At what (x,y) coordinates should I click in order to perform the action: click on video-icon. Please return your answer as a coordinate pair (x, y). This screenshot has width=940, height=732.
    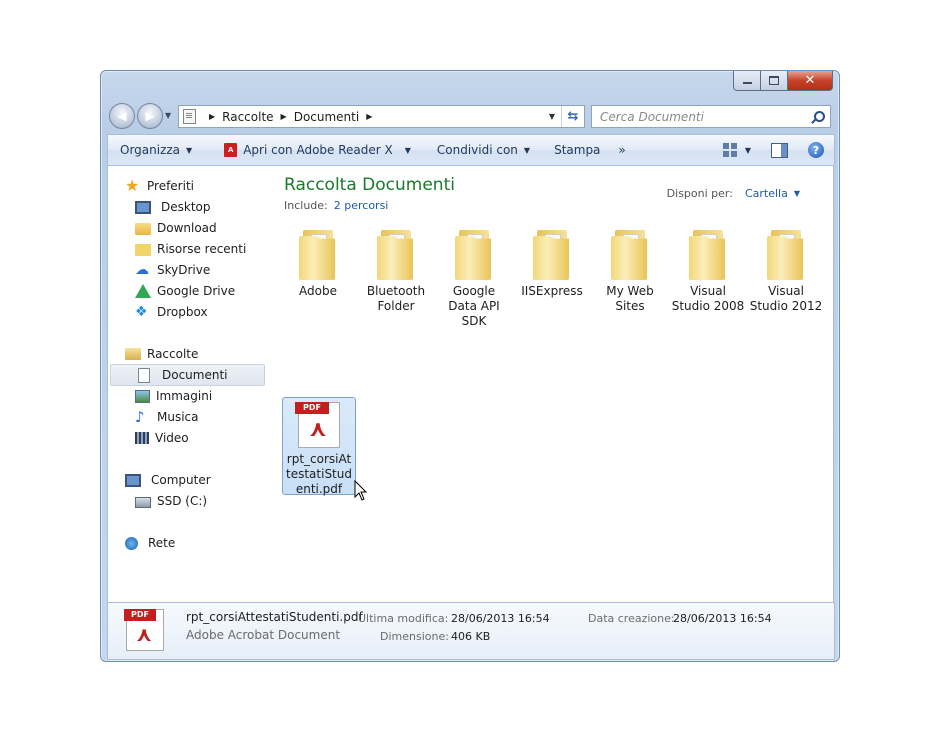
    Looking at the image, I should click on (142, 438).